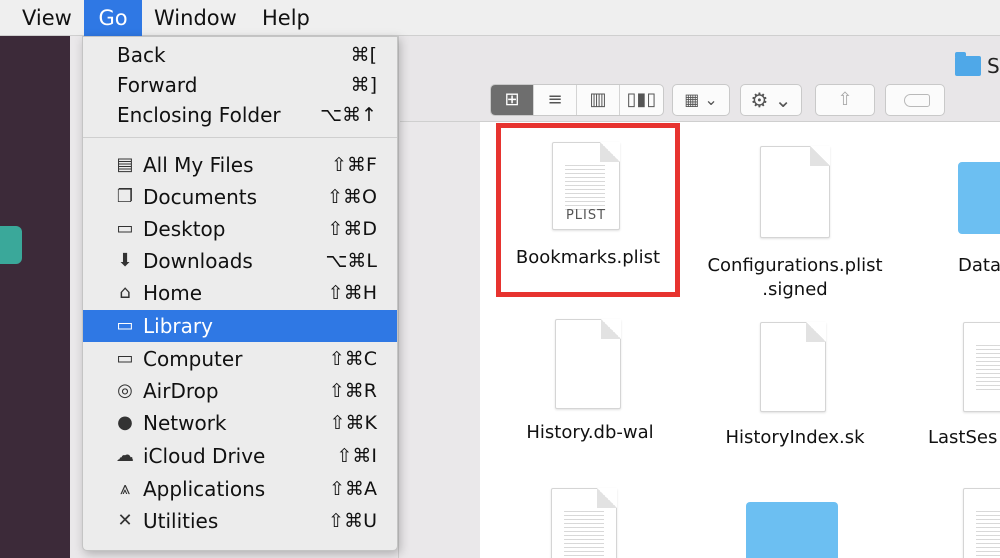 This screenshot has width=1000, height=558. What do you see at coordinates (590, 432) in the screenshot?
I see `file-name: History.db-wal` at bounding box center [590, 432].